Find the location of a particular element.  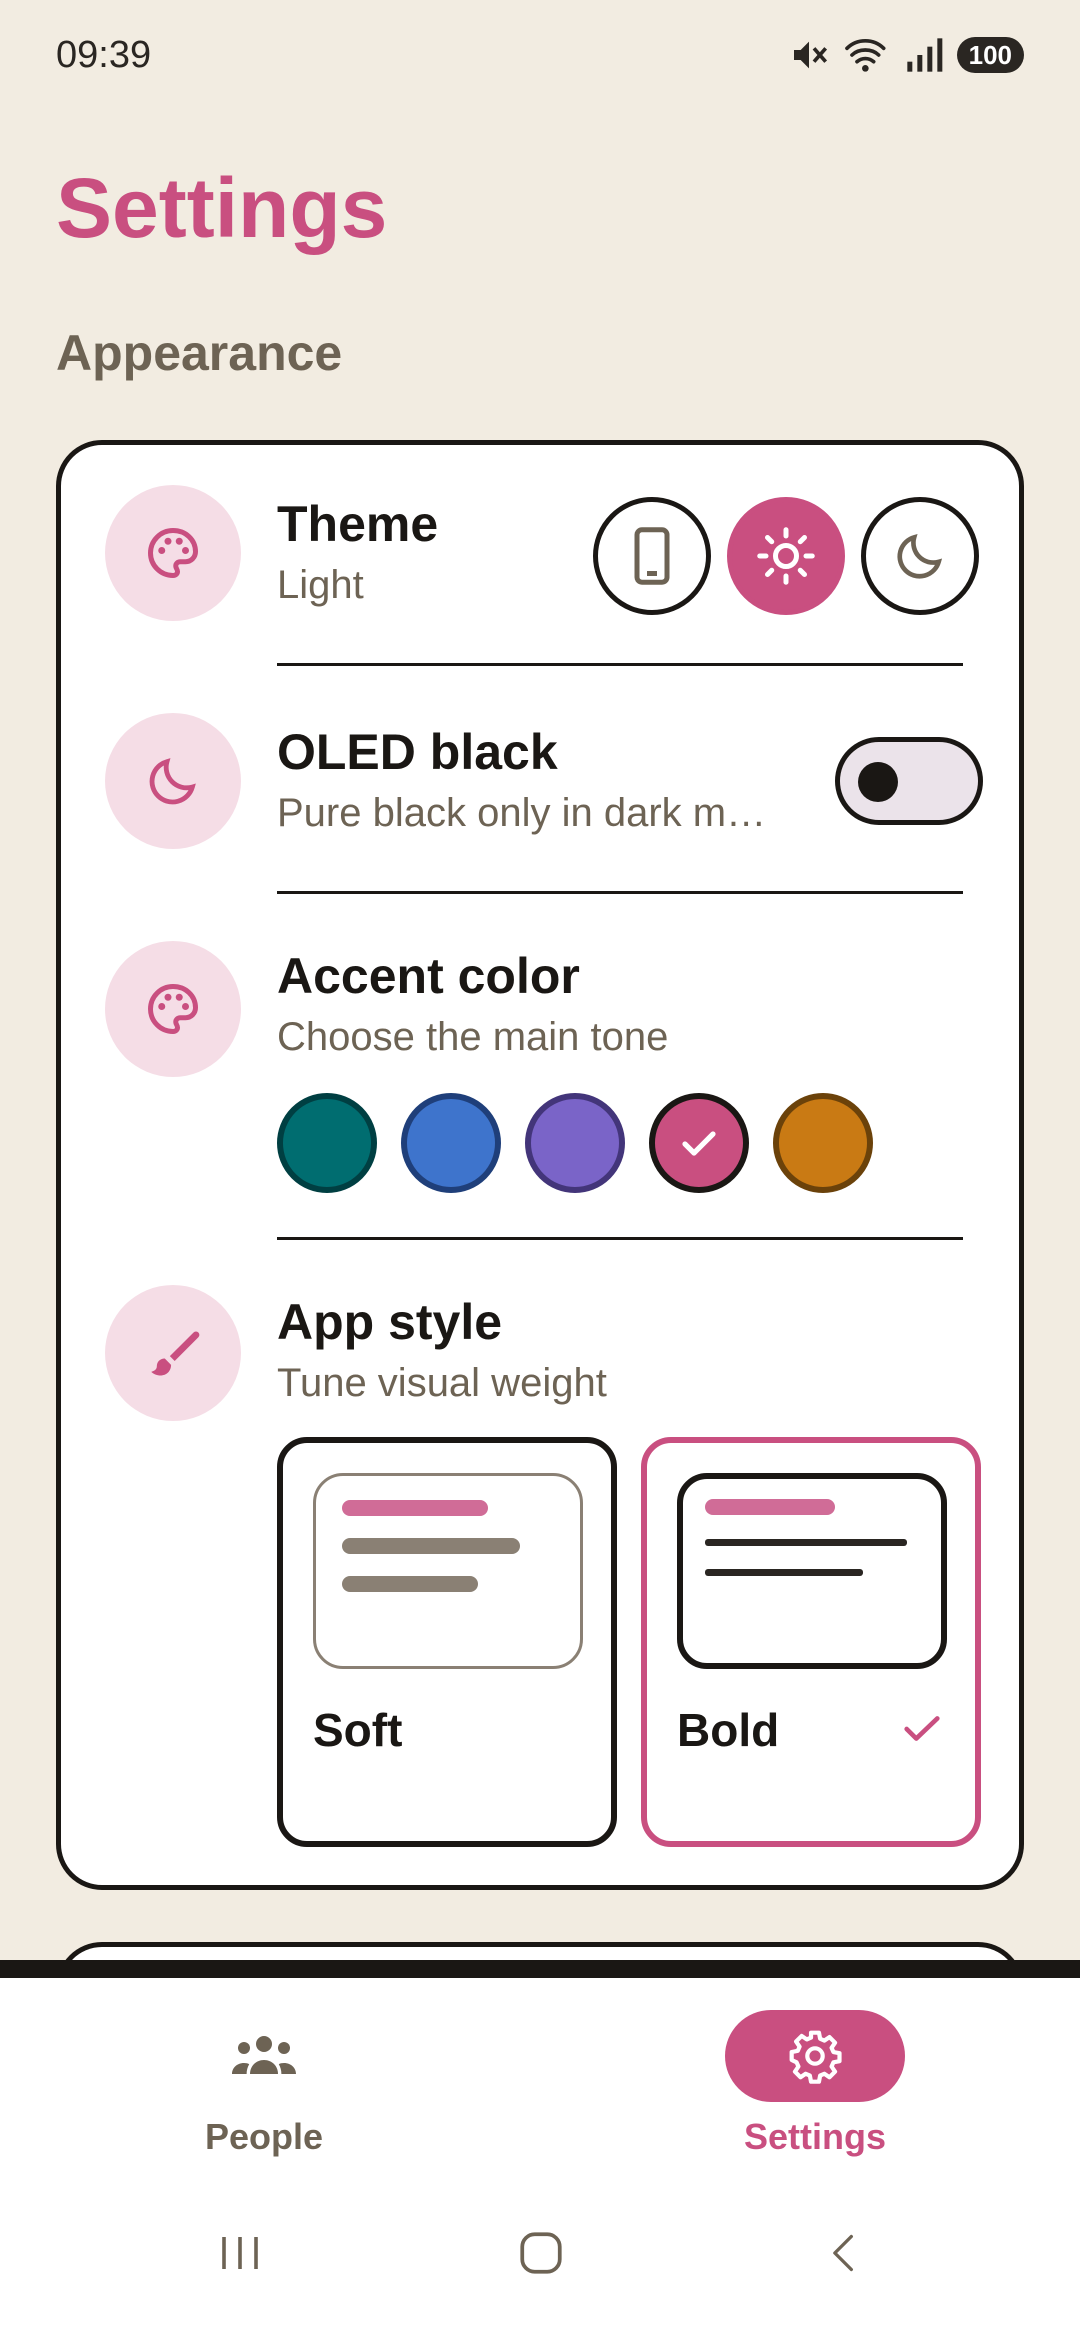

nav-people-icon-wrap is located at coordinates (264, 2056).